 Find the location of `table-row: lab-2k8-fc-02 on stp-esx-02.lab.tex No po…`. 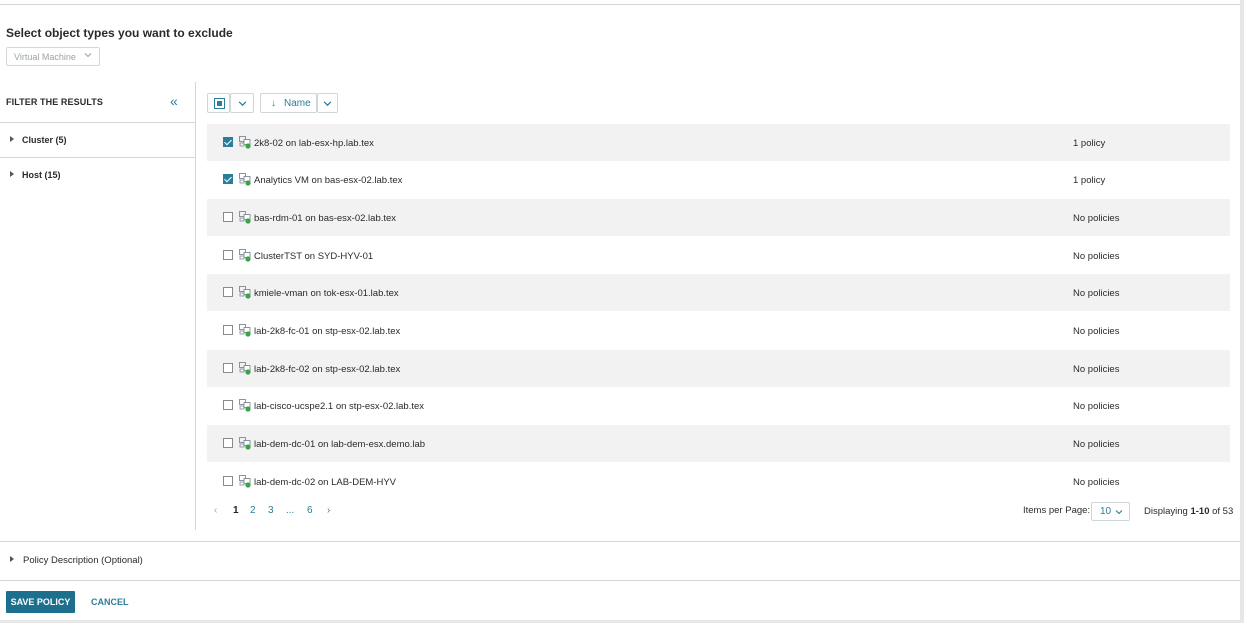

table-row: lab-2k8-fc-02 on stp-esx-02.lab.tex No po… is located at coordinates (718, 368).